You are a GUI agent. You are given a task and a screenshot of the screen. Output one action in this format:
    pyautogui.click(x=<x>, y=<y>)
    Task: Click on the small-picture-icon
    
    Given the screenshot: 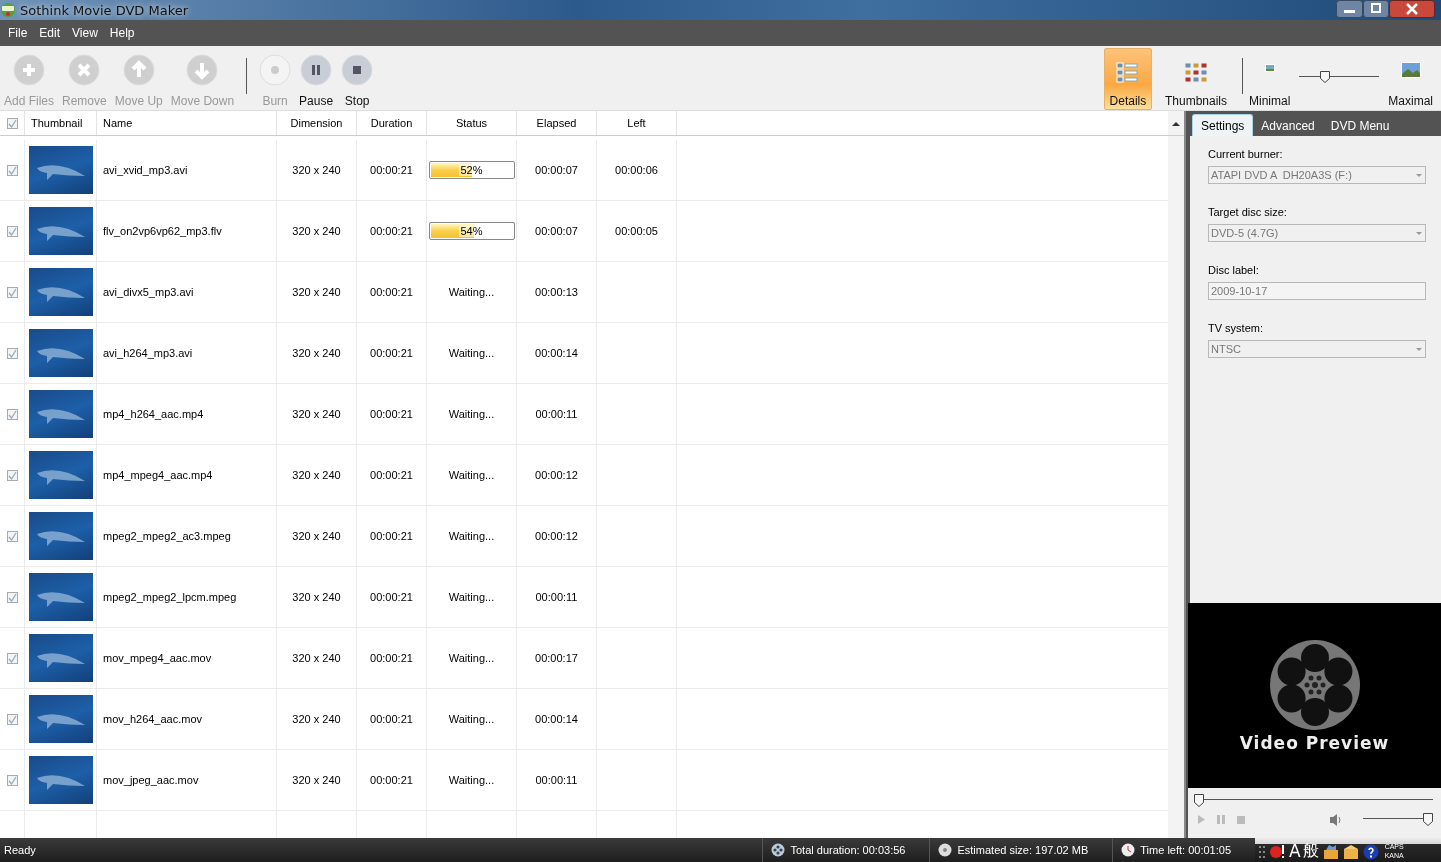 What is the action you would take?
    pyautogui.click(x=1269, y=68)
    